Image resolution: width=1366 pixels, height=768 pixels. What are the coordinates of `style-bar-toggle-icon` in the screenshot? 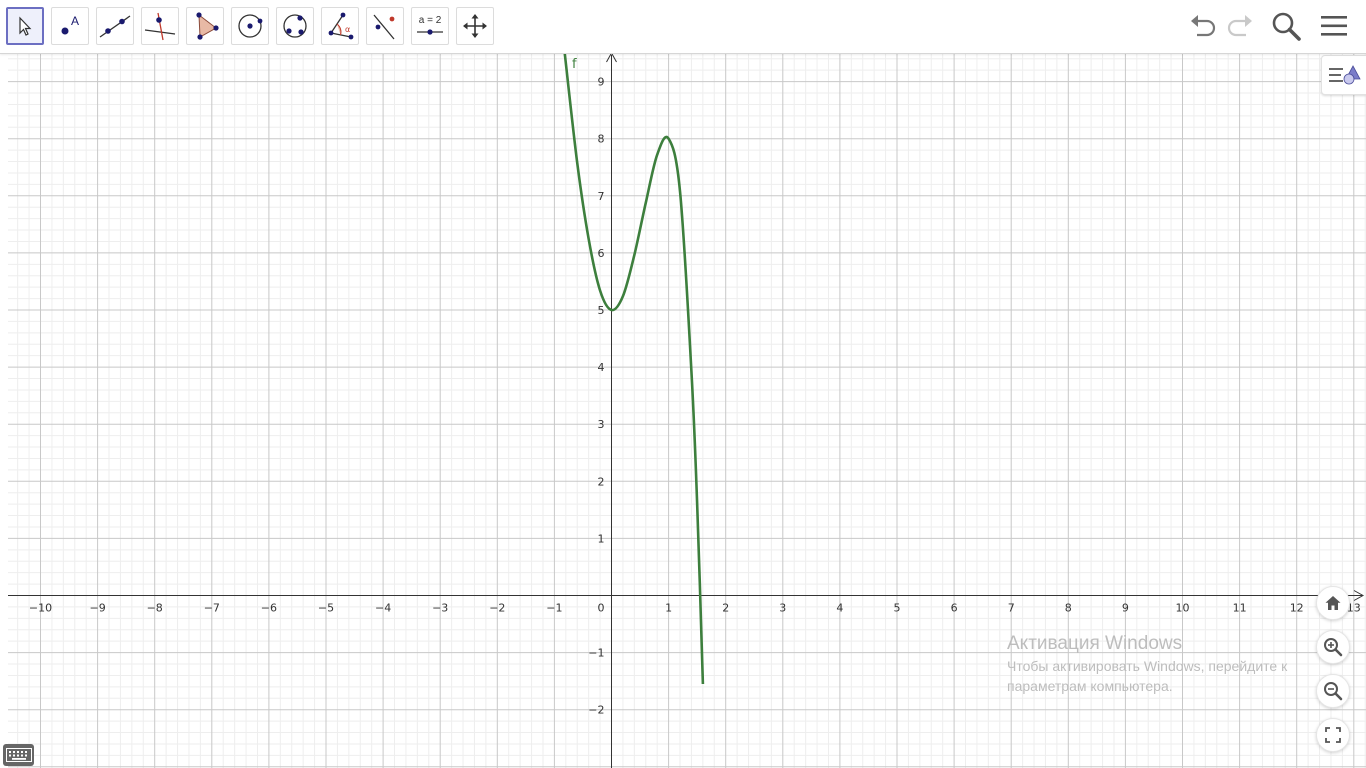 It's located at (1345, 75).